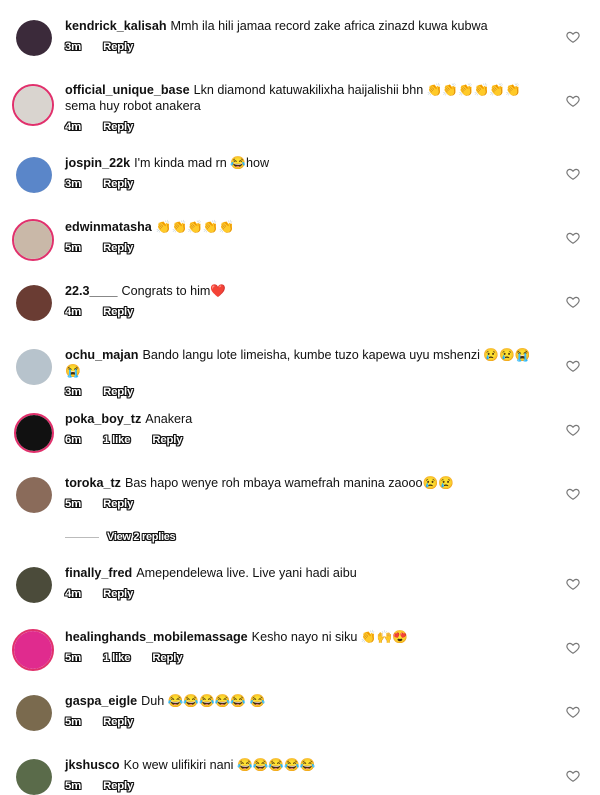 This screenshot has height=795, width=600. Describe the element at coordinates (101, 355) in the screenshot. I see `username: ochu_majan` at that location.